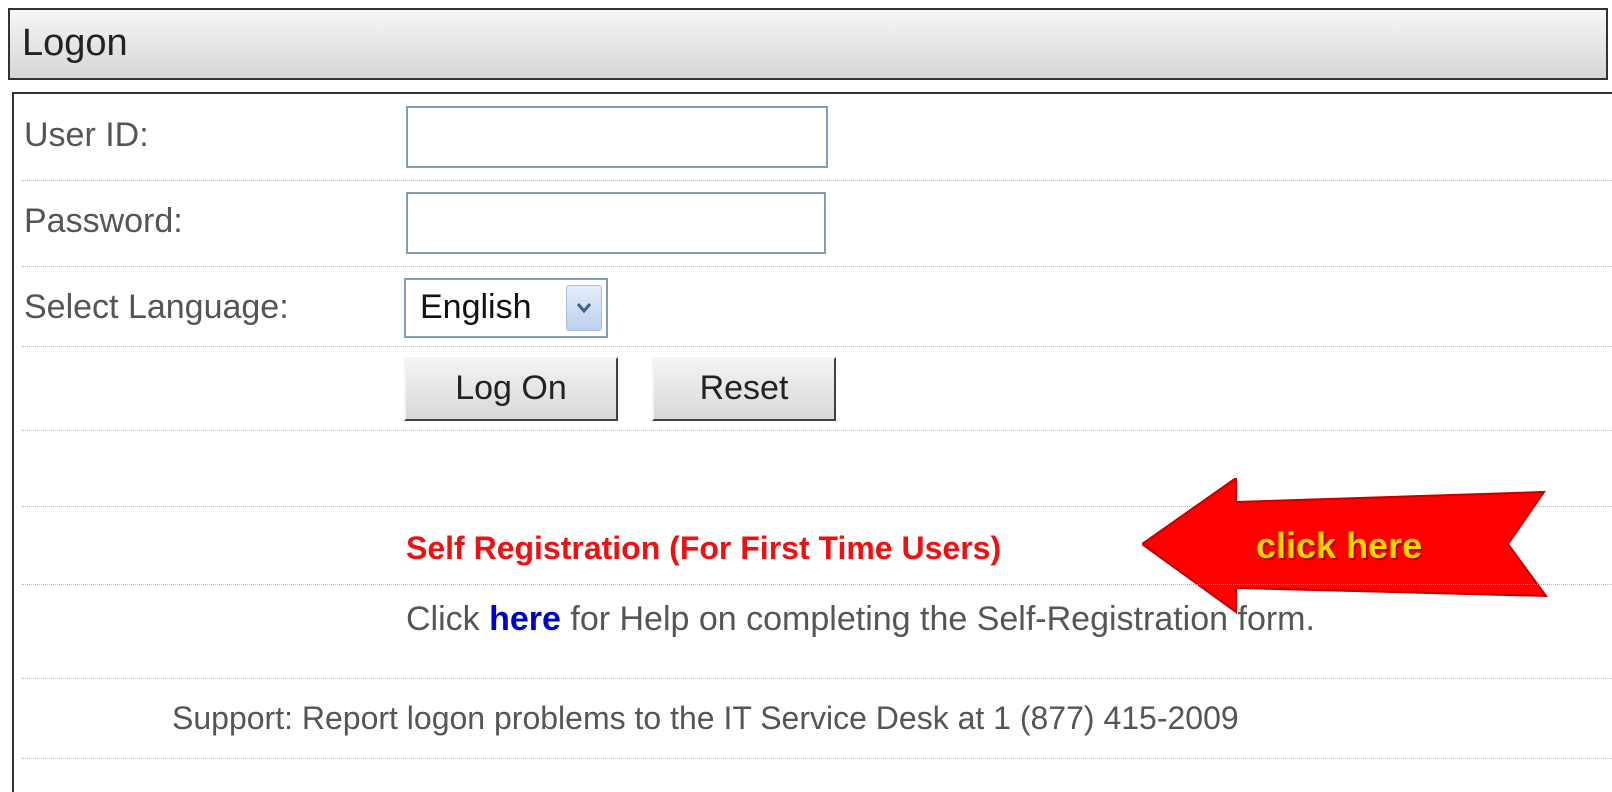 The image size is (1612, 792). I want to click on language-select: English, so click(506, 308).